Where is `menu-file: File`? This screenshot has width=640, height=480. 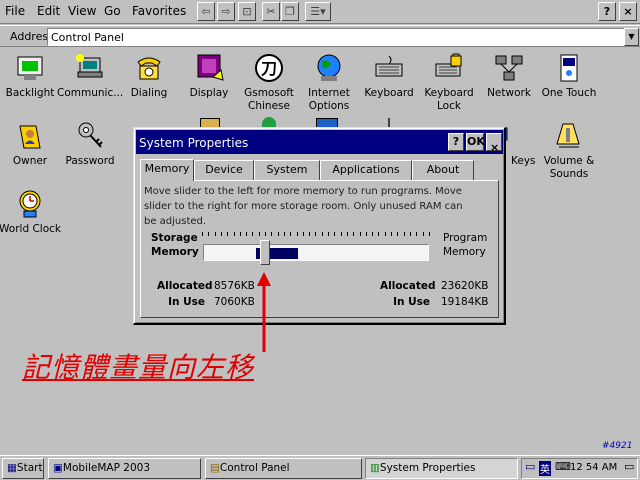
menu-file: File is located at coordinates (15, 11).